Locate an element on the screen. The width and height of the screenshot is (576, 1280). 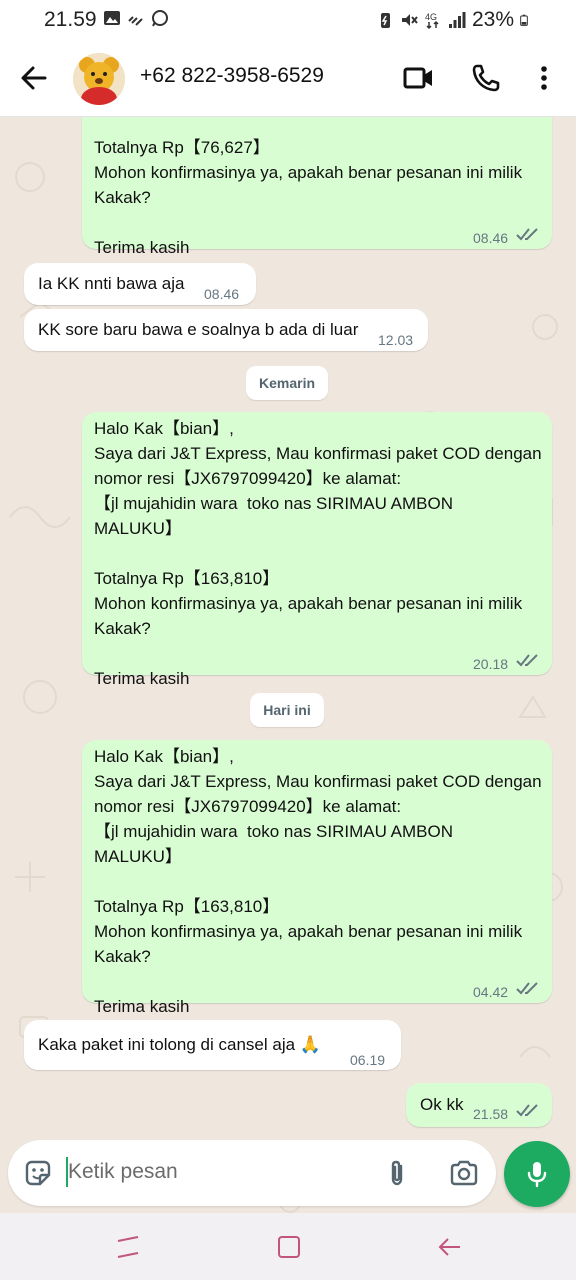
battery-saver-icon is located at coordinates (385, 20).